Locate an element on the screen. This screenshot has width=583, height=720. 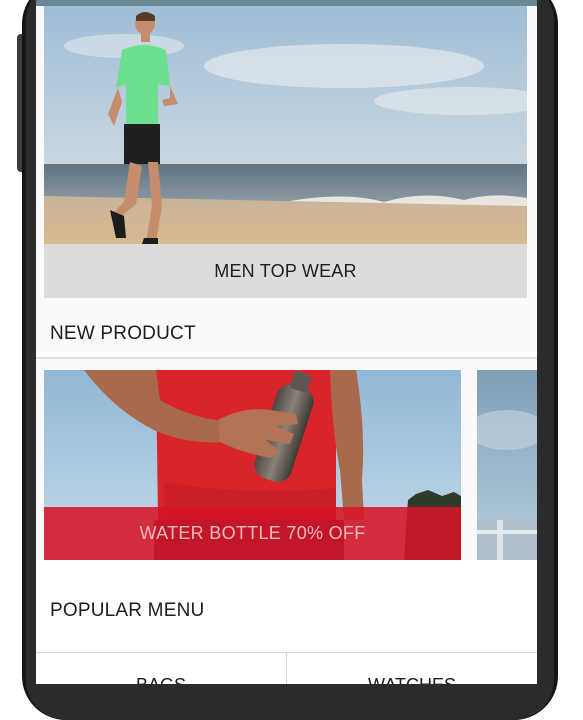
menu-item-bags: BAGS is located at coordinates (161, 668).